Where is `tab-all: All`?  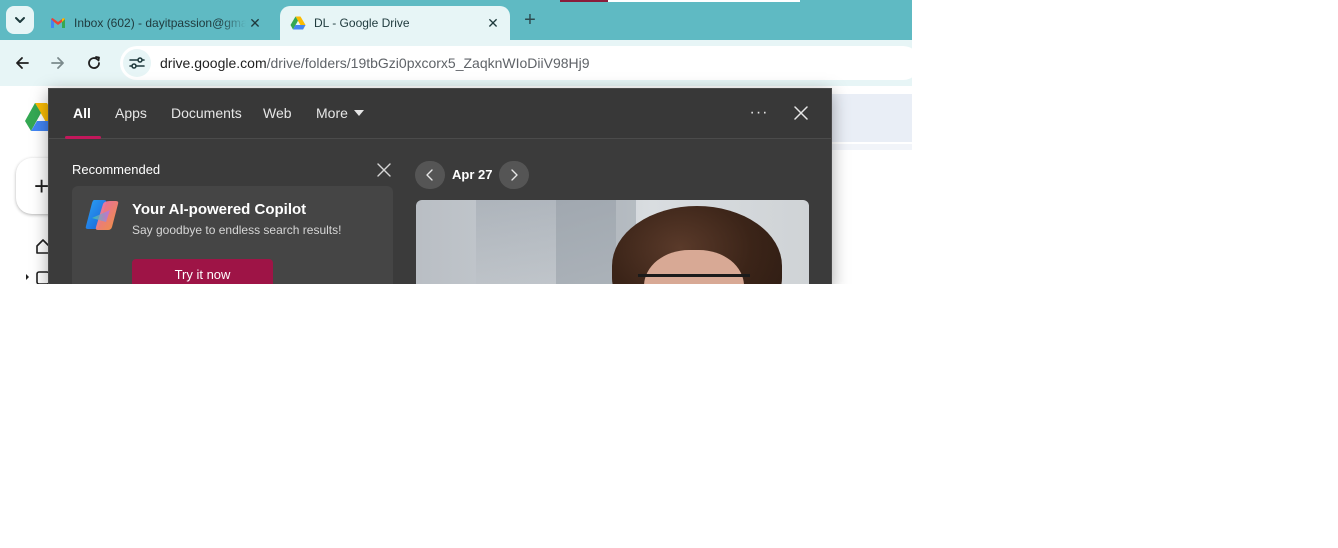 tab-all: All is located at coordinates (82, 113).